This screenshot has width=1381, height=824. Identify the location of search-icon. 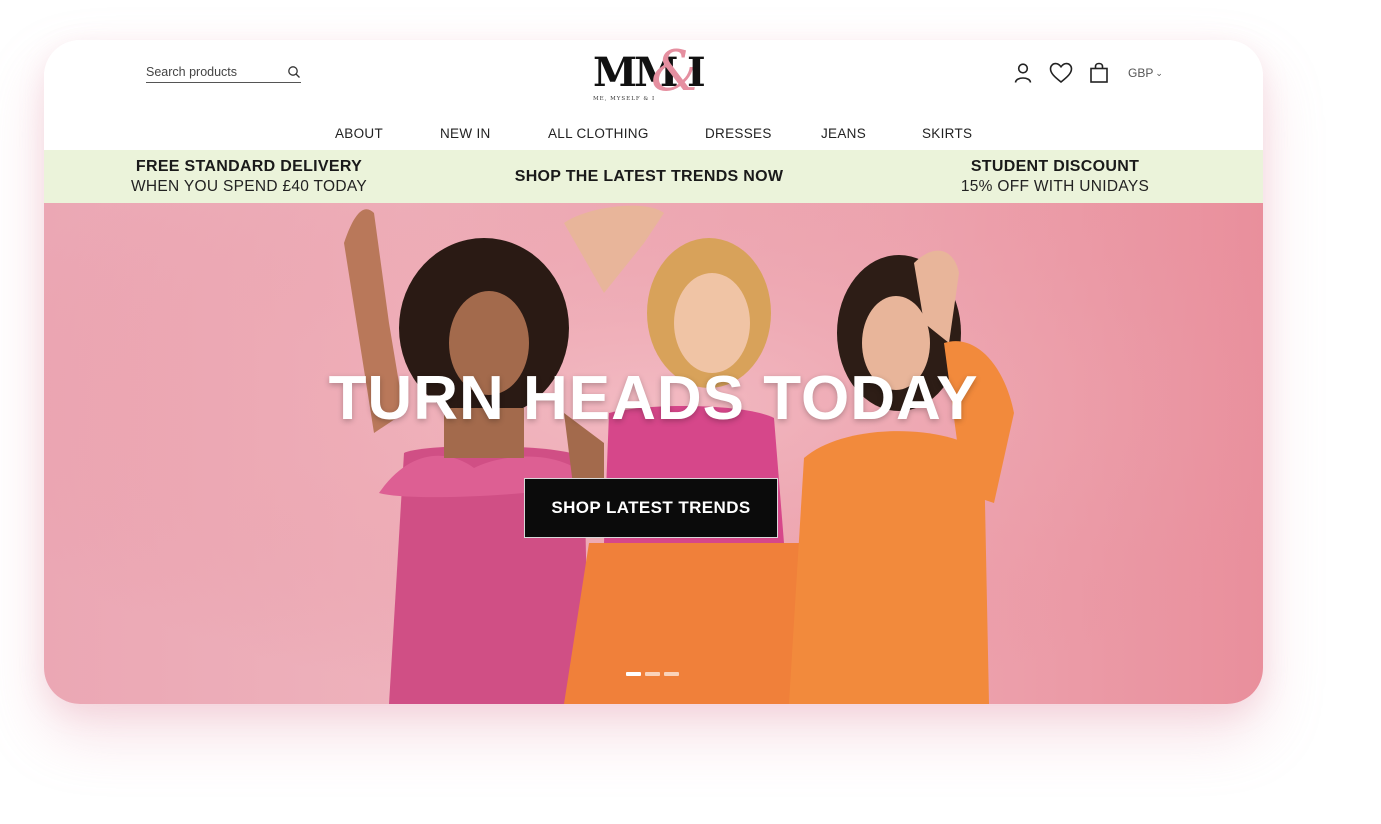
(294, 72).